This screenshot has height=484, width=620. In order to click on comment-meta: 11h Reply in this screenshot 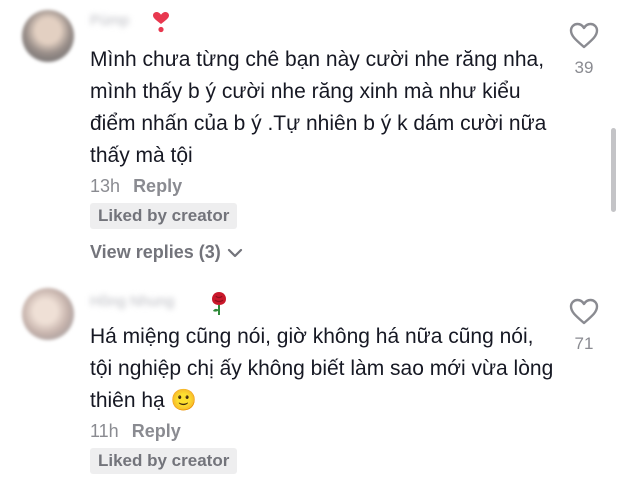, I will do `click(135, 431)`.